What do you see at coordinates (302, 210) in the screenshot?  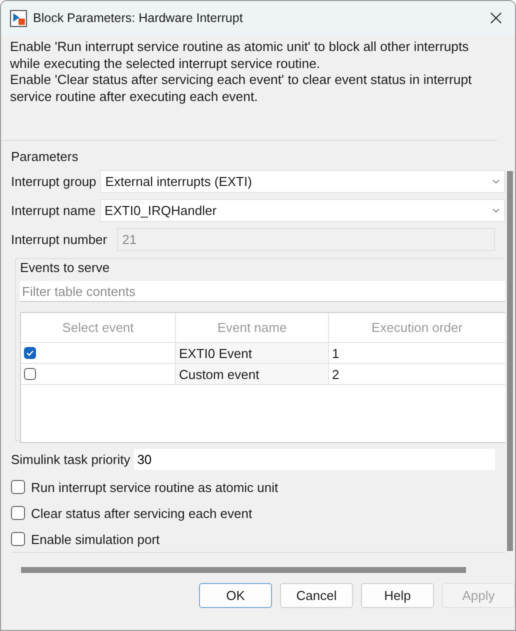 I see `dropdown: EXTI0_IRQHandler` at bounding box center [302, 210].